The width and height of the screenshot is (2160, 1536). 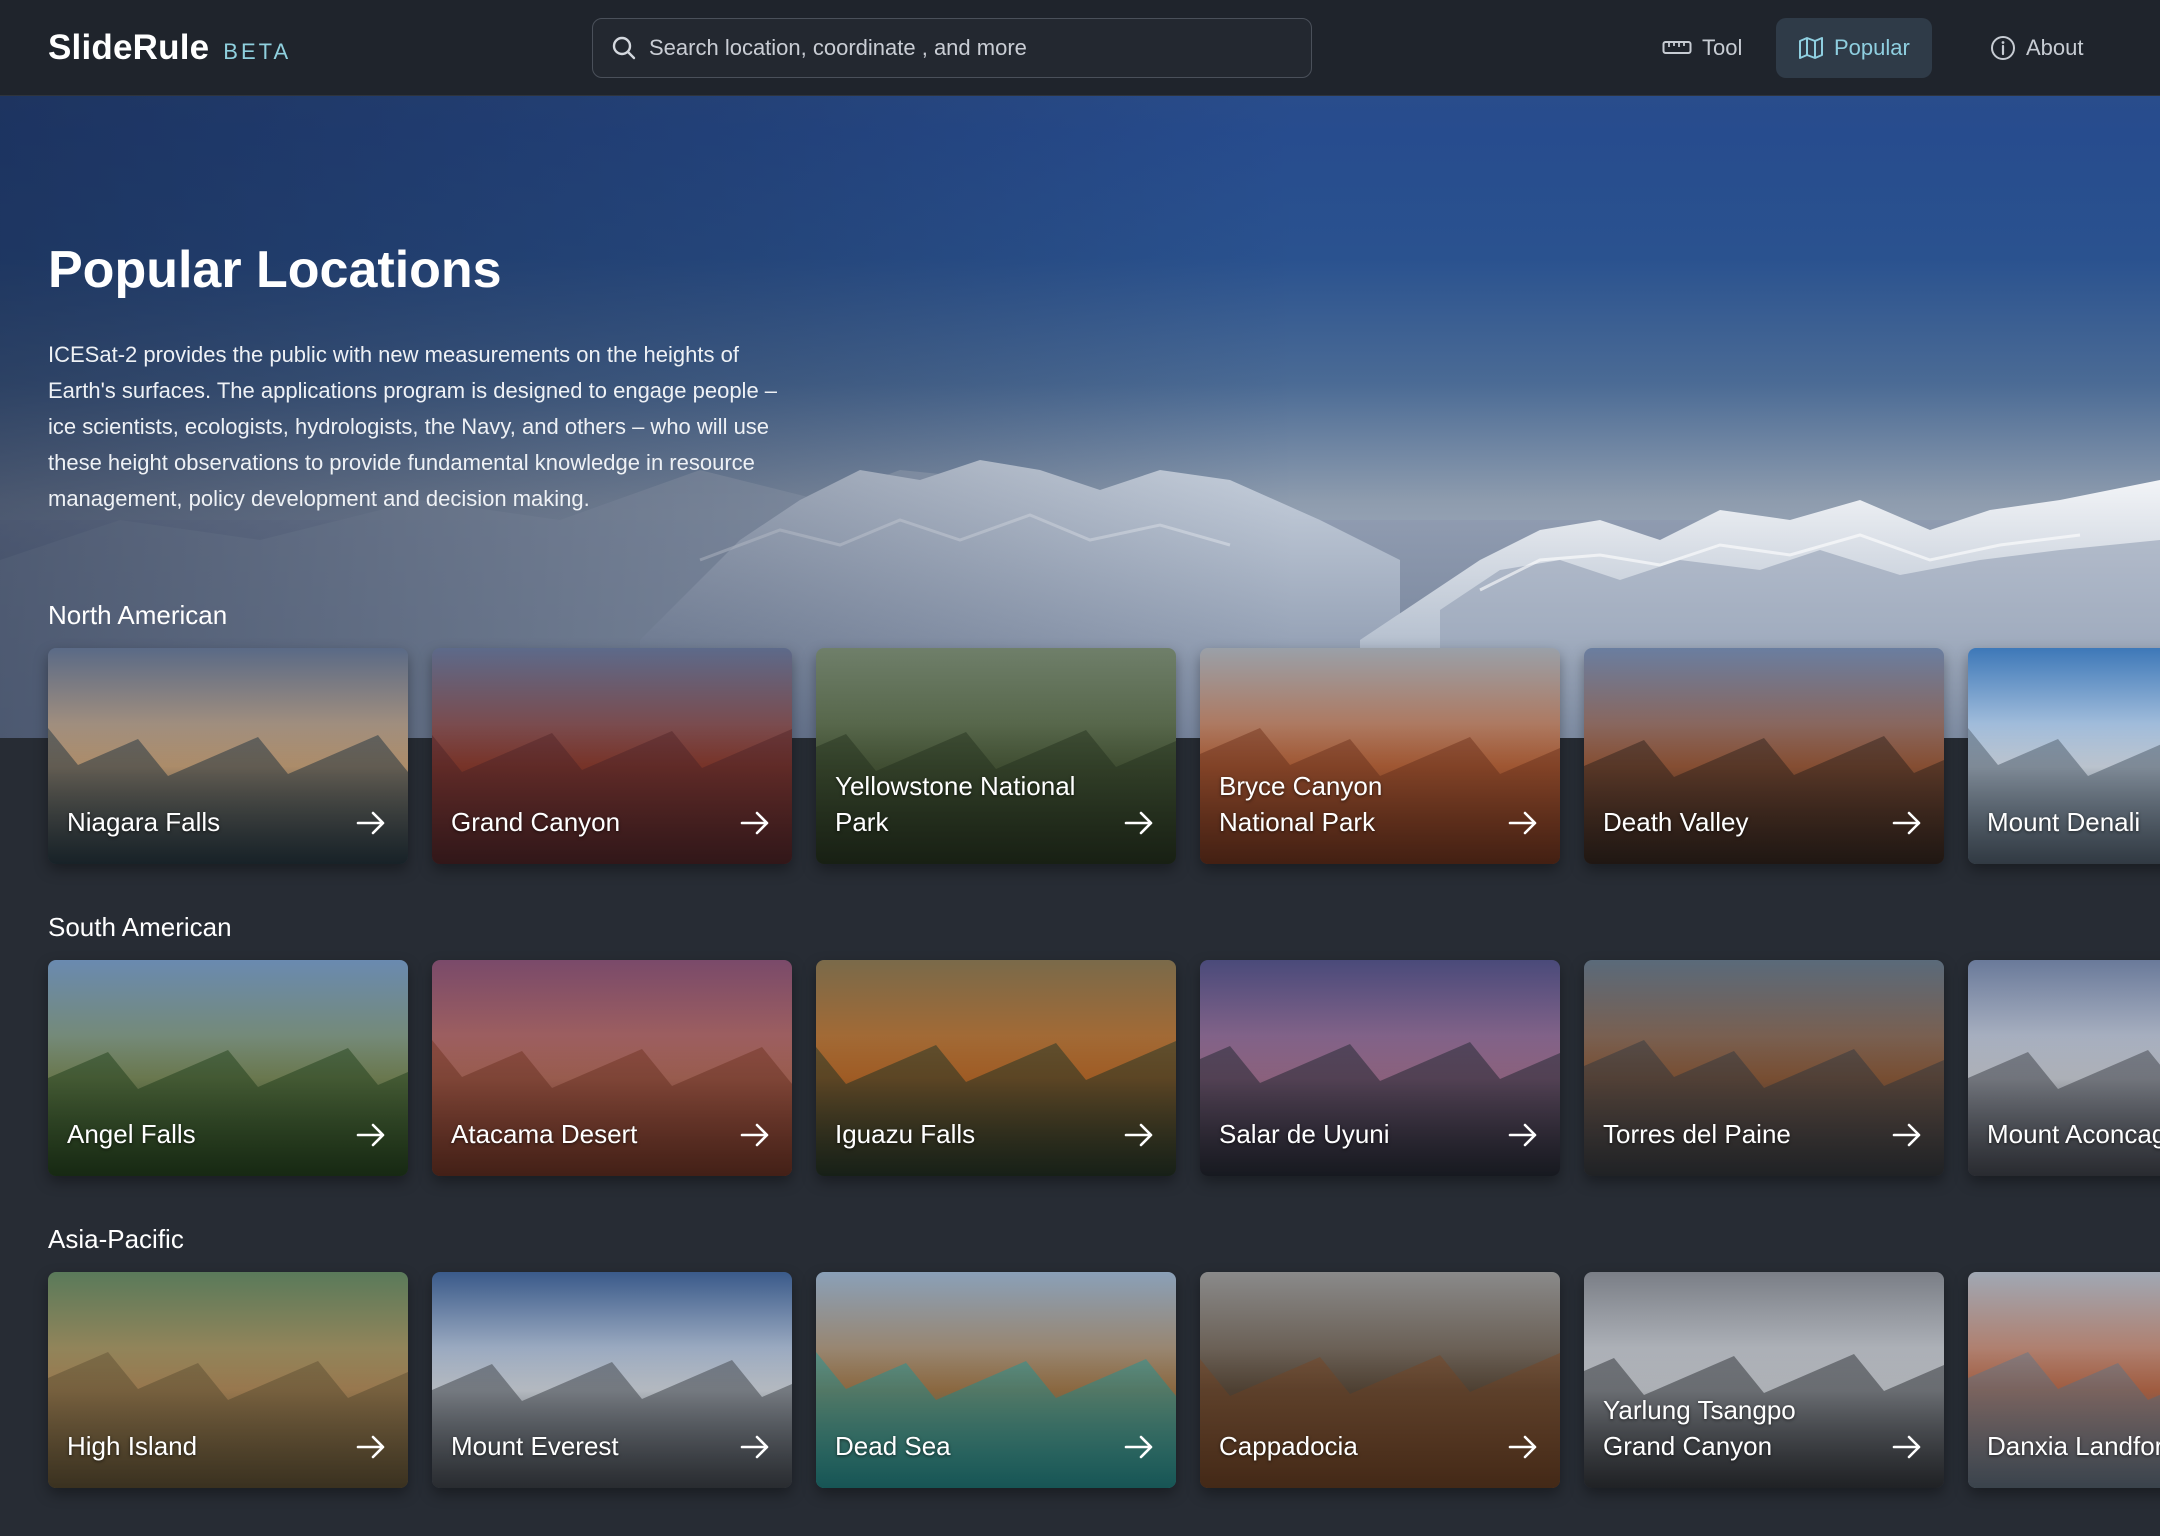 I want to click on location-card: Angel Falls, so click(x=228, y=1068).